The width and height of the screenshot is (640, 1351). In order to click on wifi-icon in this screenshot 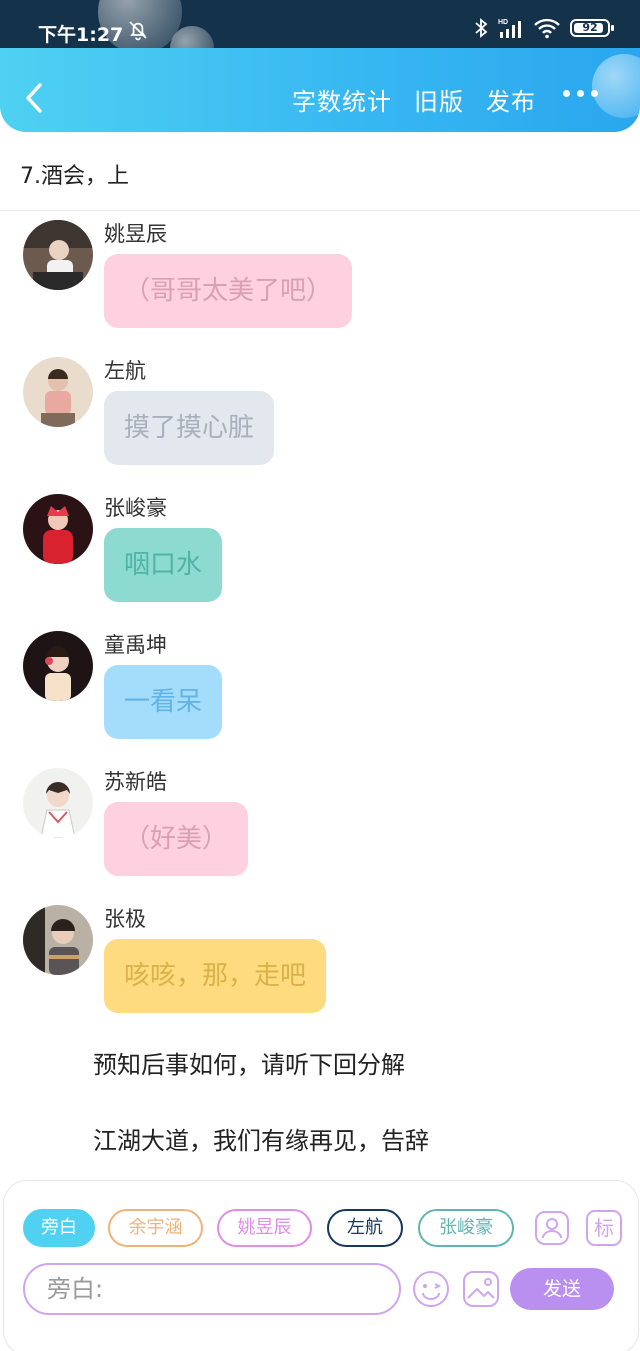, I will do `click(547, 28)`.